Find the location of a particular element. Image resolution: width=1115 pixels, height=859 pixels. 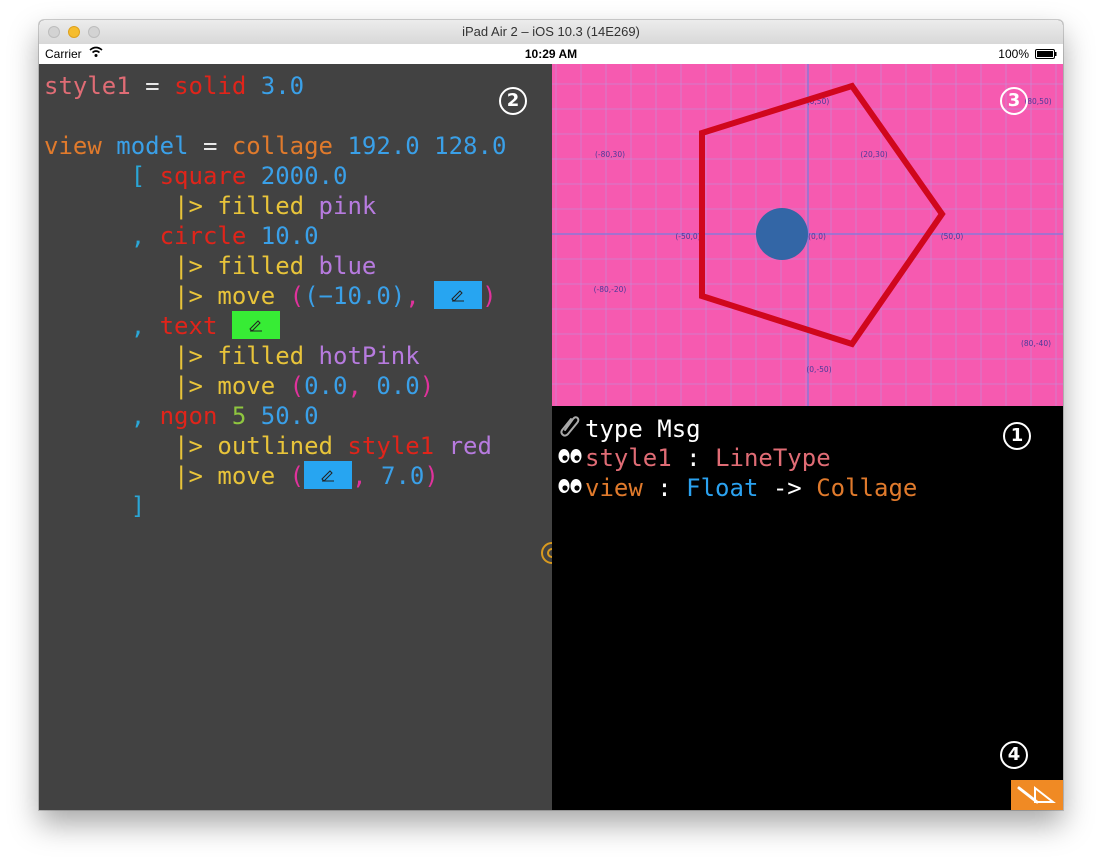

code-line: |> move (0.0, 0.0) is located at coordinates (239, 386).